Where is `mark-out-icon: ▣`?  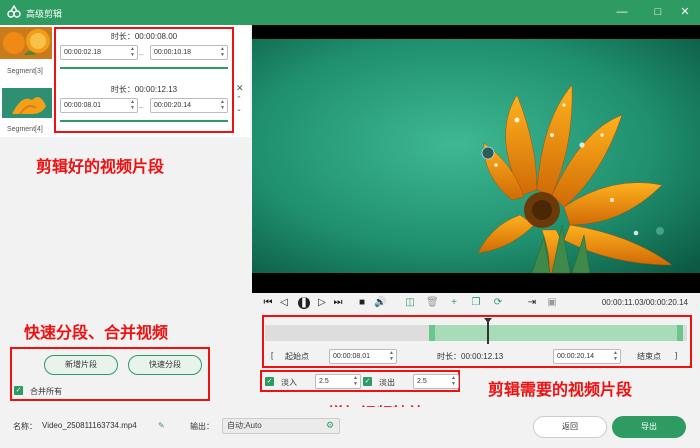
mark-out-icon: ▣ is located at coordinates (552, 303).